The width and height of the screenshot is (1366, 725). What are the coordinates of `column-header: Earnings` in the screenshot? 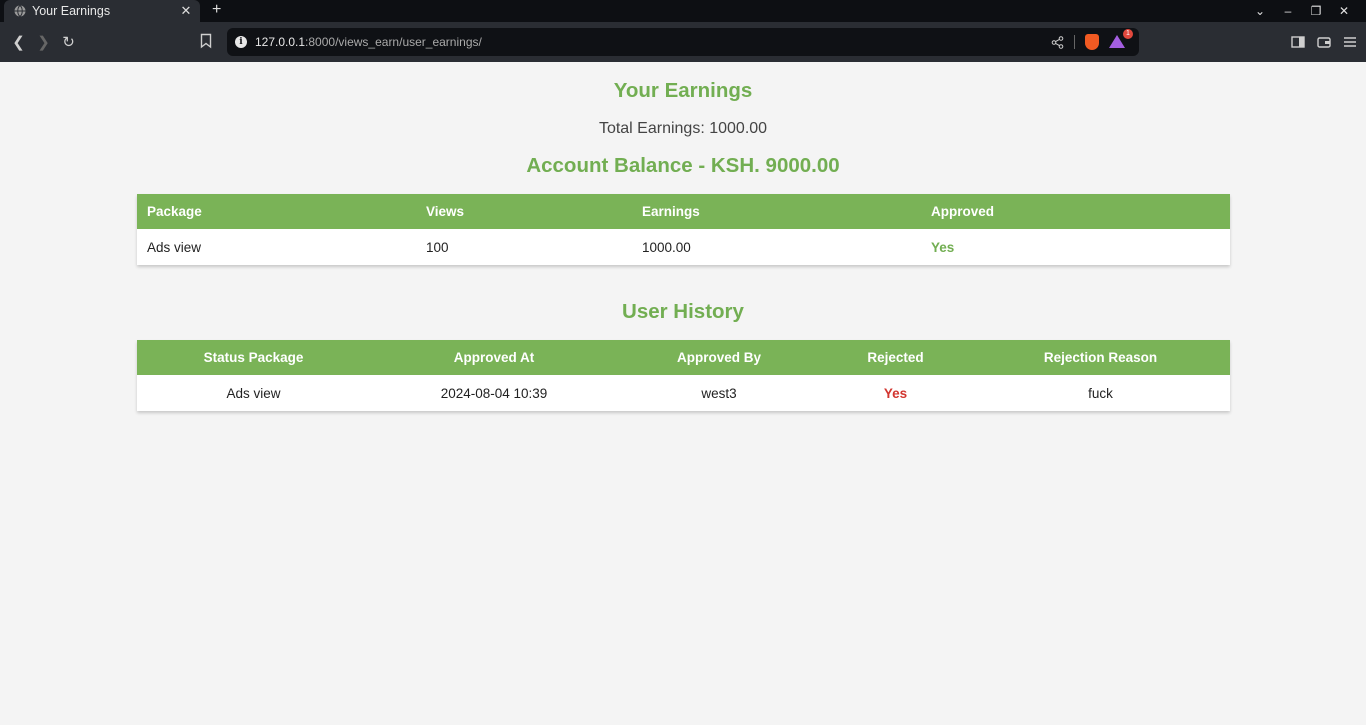 It's located at (776, 211).